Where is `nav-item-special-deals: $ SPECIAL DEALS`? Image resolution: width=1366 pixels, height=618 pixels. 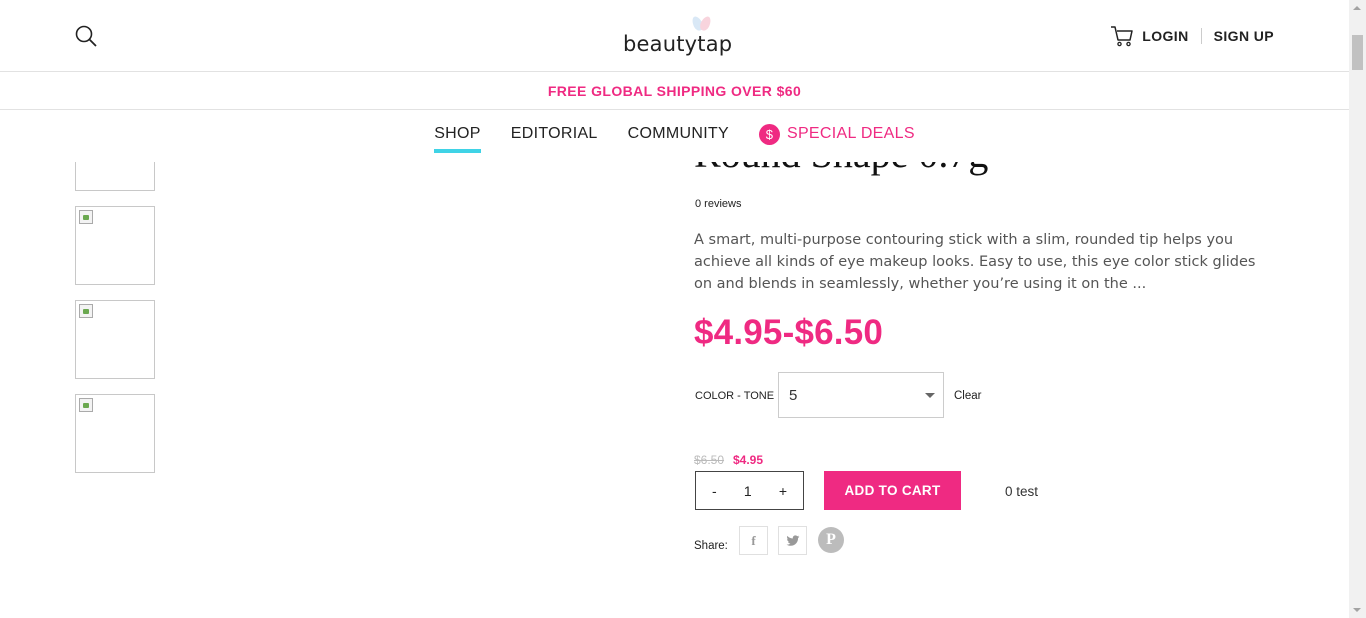 nav-item-special-deals: $ SPECIAL DEALS is located at coordinates (836, 138).